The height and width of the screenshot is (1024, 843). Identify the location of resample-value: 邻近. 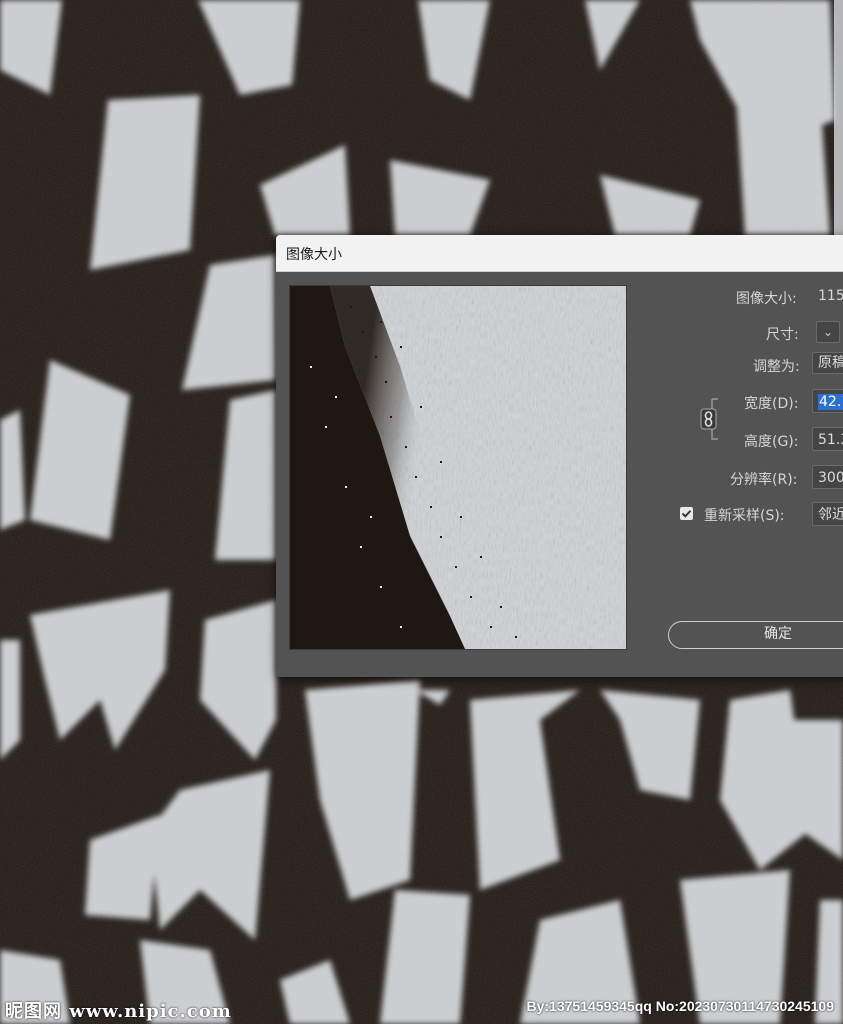
(830, 515).